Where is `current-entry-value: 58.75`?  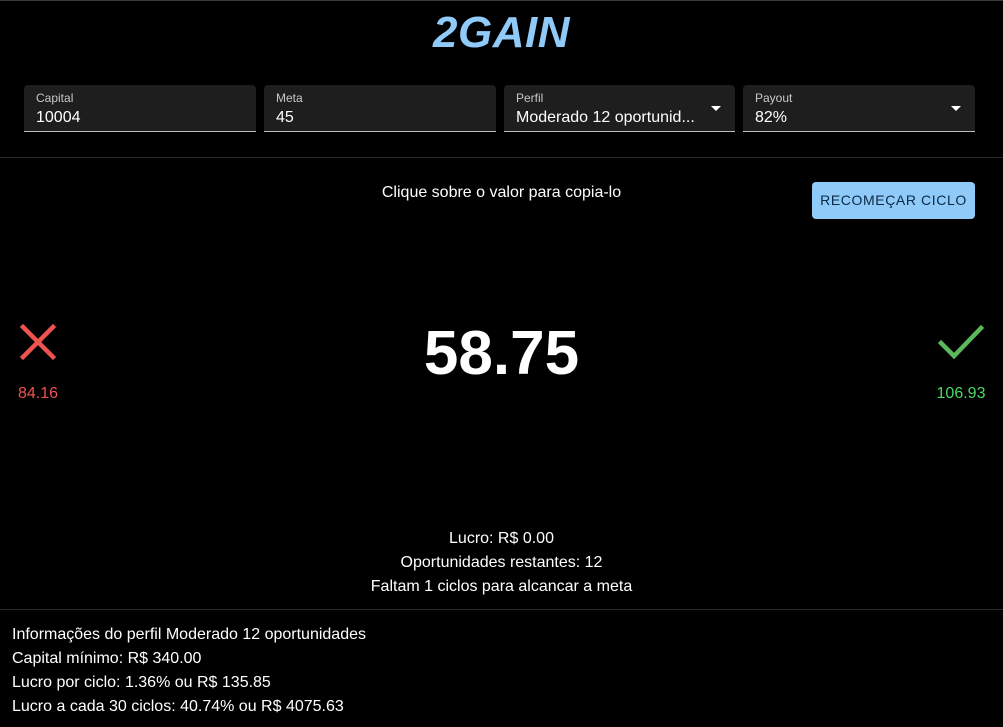 current-entry-value: 58.75 is located at coordinates (501, 353).